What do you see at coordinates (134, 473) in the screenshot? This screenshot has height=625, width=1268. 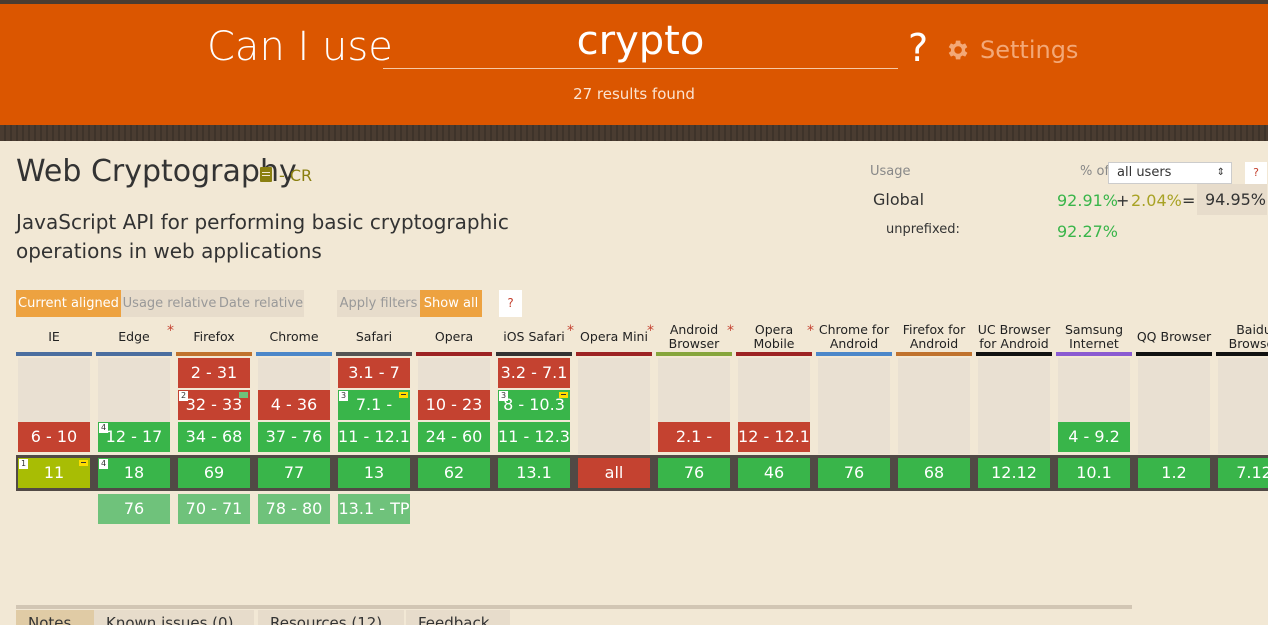 I see `support-cell-edge: 18 4` at bounding box center [134, 473].